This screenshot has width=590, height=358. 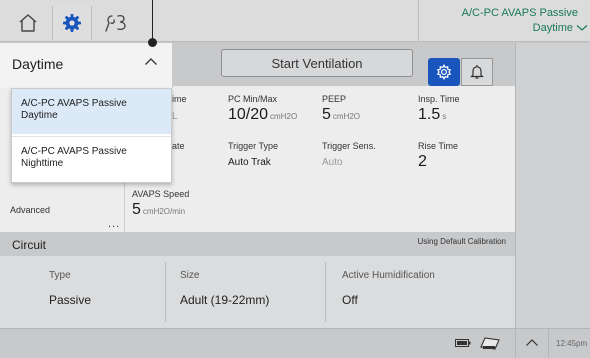 What do you see at coordinates (326, 114) in the screenshot?
I see `peep-number: 5` at bounding box center [326, 114].